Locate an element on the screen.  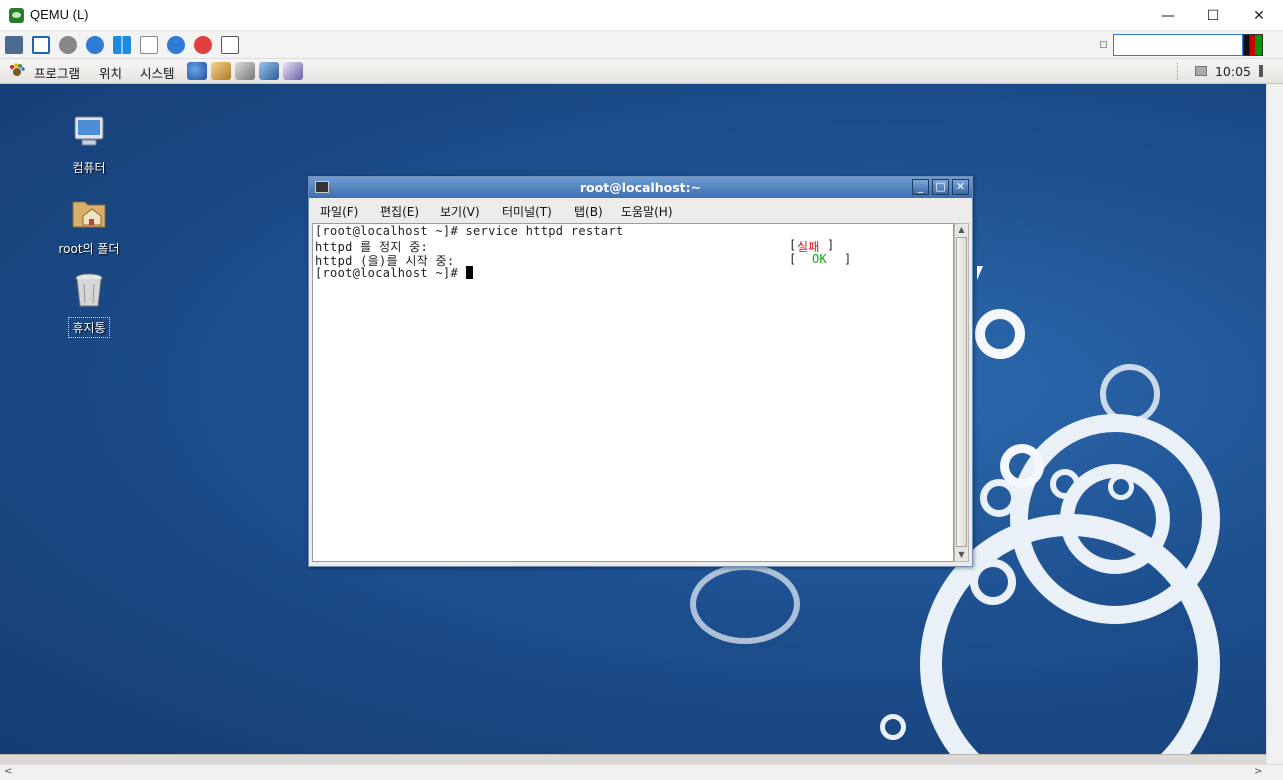
menu-tabs: 탭(B) is located at coordinates (588, 211).